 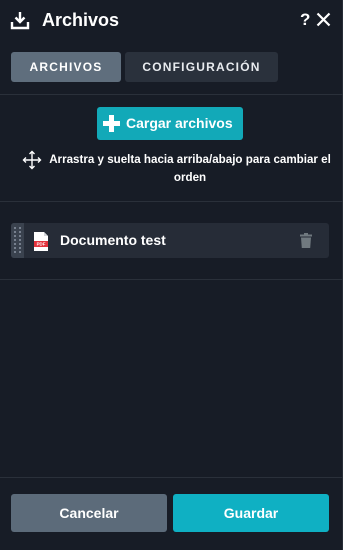 What do you see at coordinates (113, 240) in the screenshot?
I see `file-name: Documento test` at bounding box center [113, 240].